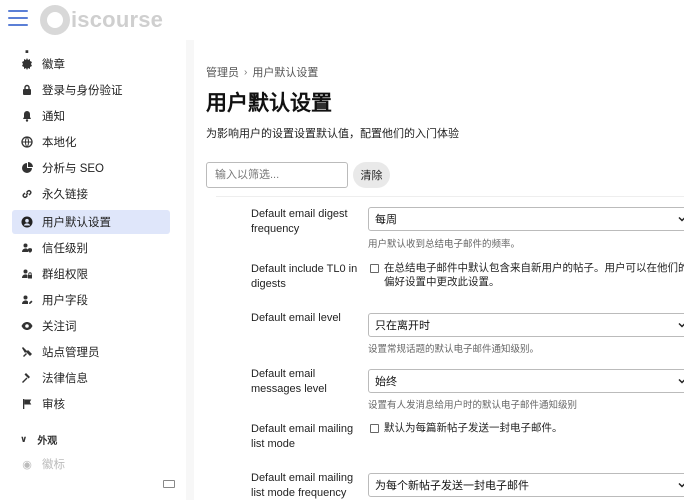 Image resolution: width=684 pixels, height=500 pixels. Describe the element at coordinates (55, 20) in the screenshot. I see `logo-mark` at that location.